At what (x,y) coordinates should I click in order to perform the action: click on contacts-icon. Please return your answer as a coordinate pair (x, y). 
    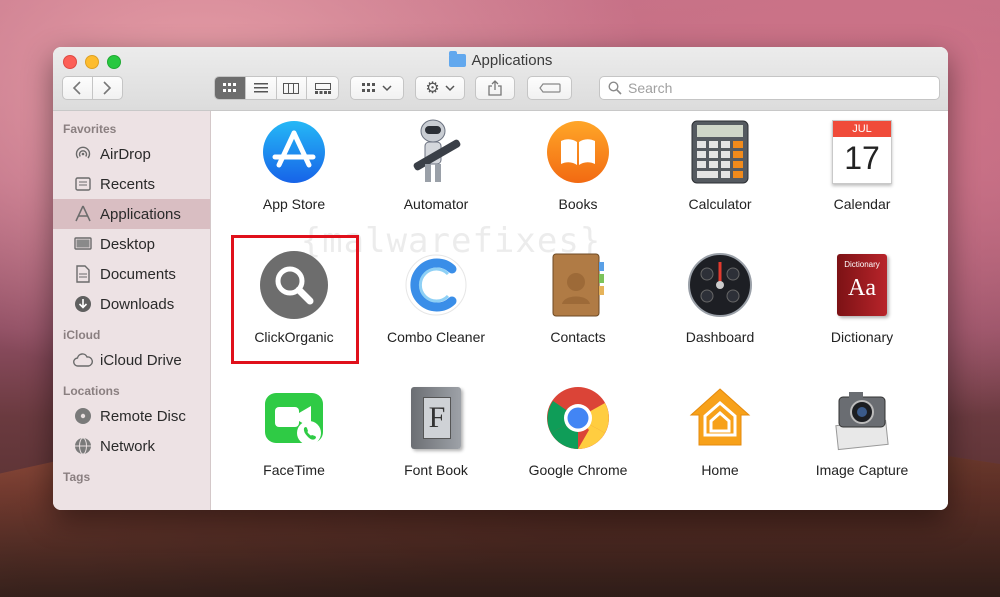
    Looking at the image, I should click on (578, 285).